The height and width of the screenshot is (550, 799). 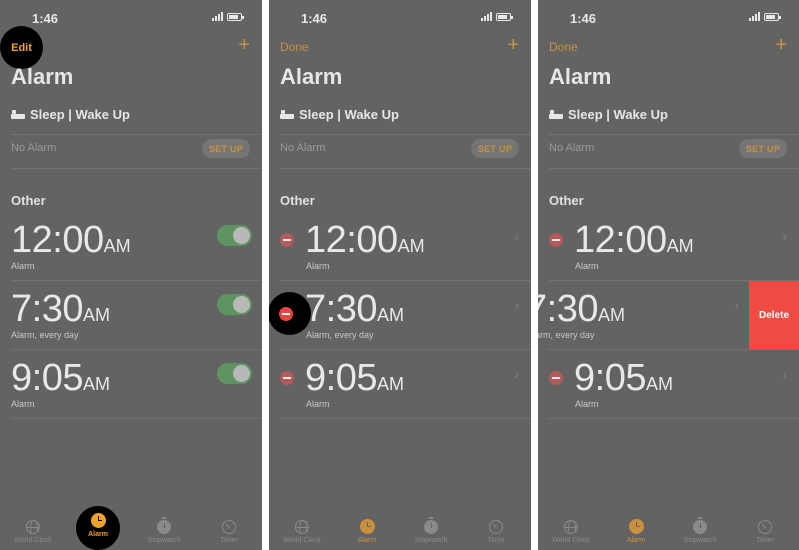 What do you see at coordinates (290, 313) in the screenshot?
I see `delete-toggle-button` at bounding box center [290, 313].